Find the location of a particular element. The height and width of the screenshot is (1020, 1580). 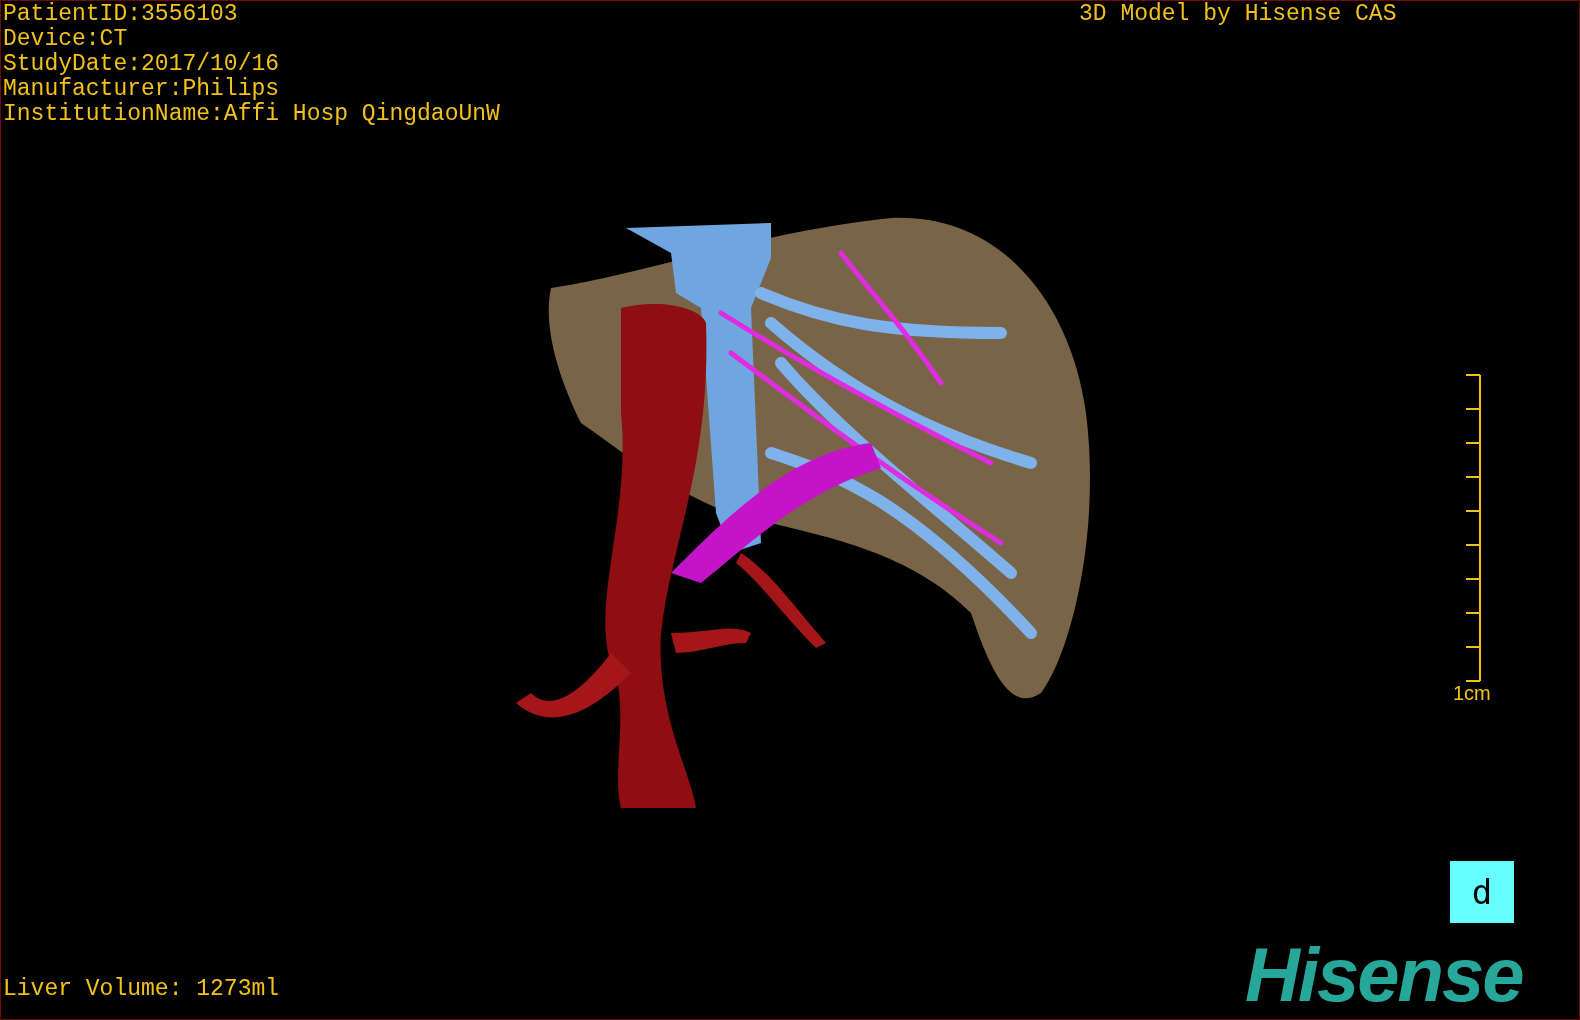

study-info-text: Device:CT is located at coordinates (66, 39).